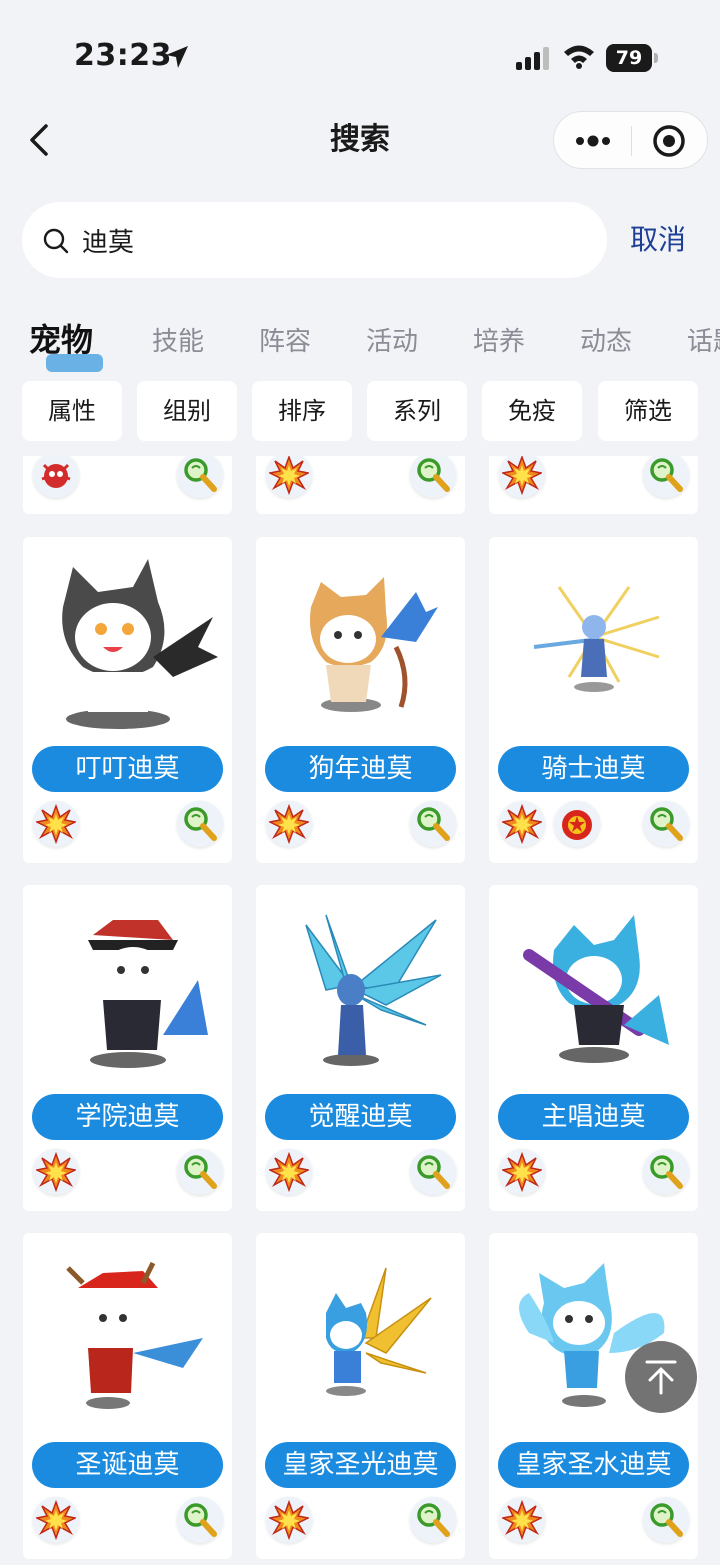  I want to click on pet-name: 骑士迪莫, so click(593, 769).